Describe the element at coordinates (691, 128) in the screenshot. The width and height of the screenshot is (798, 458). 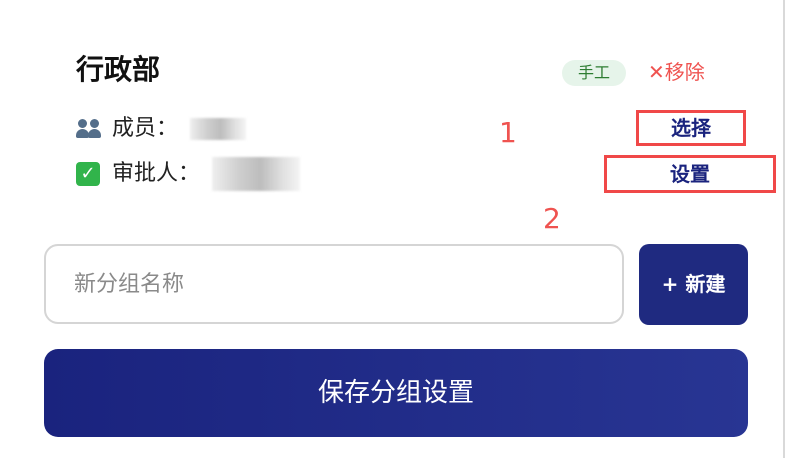
I see `select-members-button: 选择` at that location.